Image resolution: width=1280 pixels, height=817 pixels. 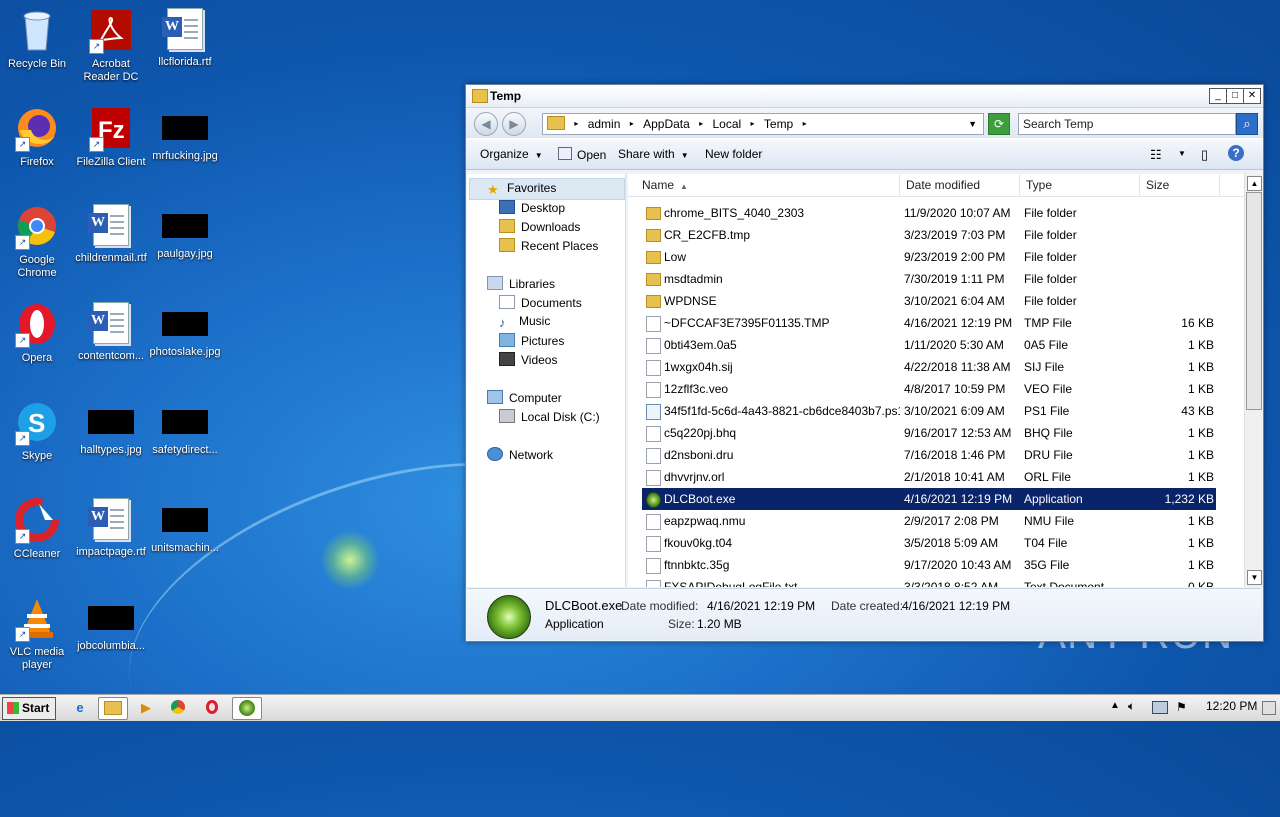 What do you see at coordinates (1236, 153) in the screenshot?
I see `help-icon: ?` at bounding box center [1236, 153].